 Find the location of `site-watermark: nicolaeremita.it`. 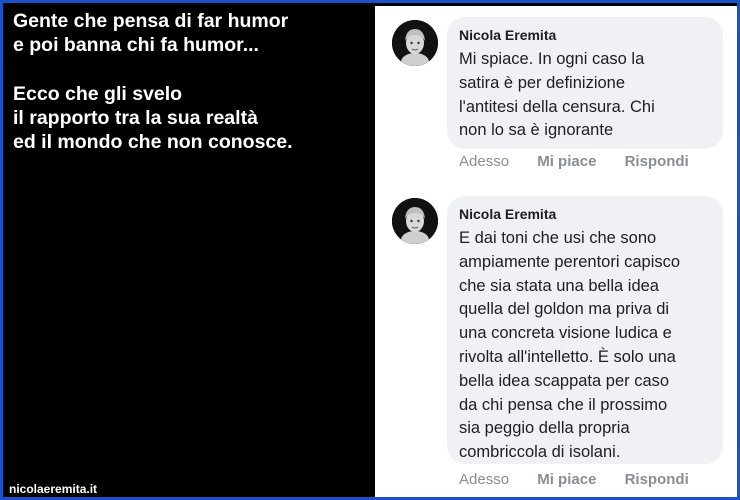

site-watermark: nicolaeremita.it is located at coordinates (53, 489).